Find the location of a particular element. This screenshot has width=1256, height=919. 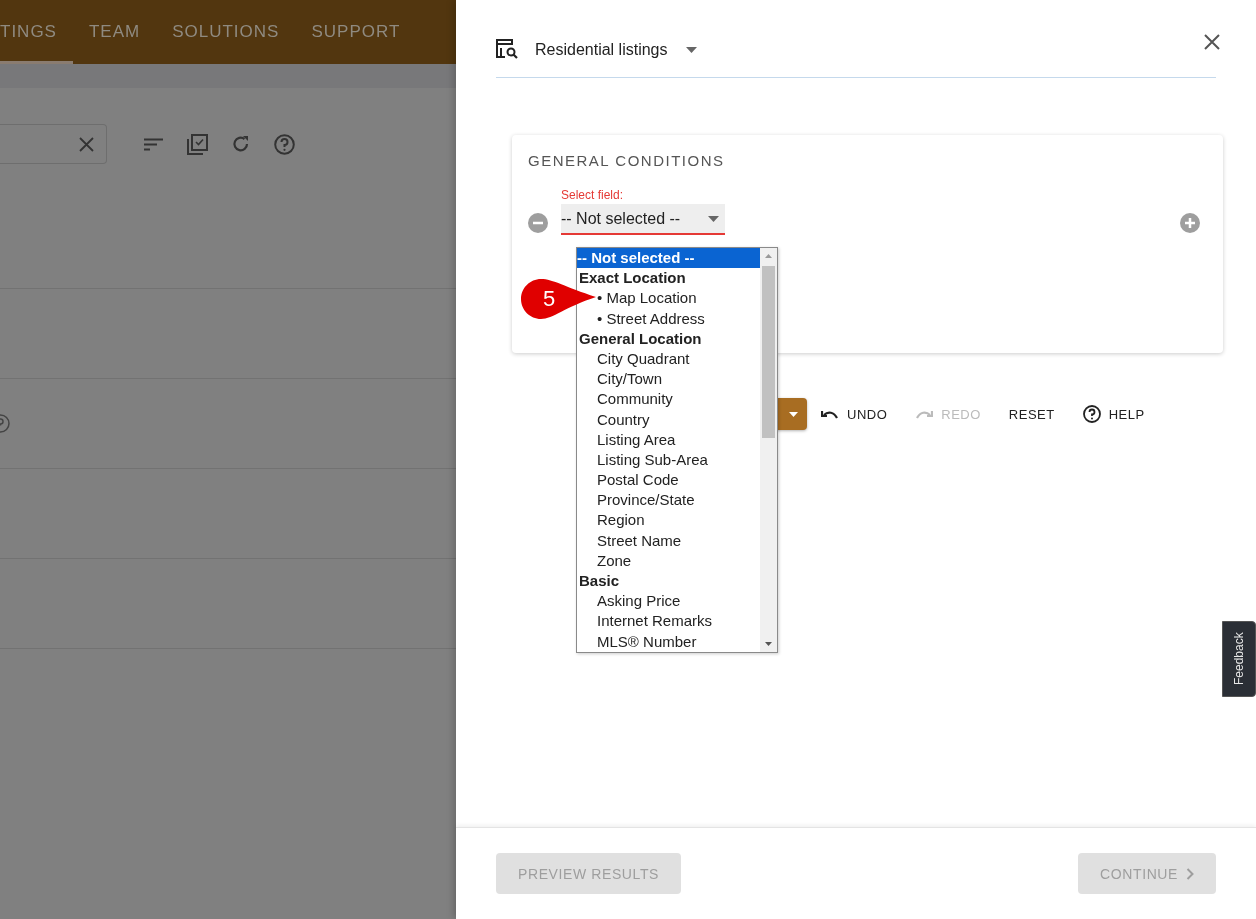

dropdown-option: Postal Code is located at coordinates (668, 480).